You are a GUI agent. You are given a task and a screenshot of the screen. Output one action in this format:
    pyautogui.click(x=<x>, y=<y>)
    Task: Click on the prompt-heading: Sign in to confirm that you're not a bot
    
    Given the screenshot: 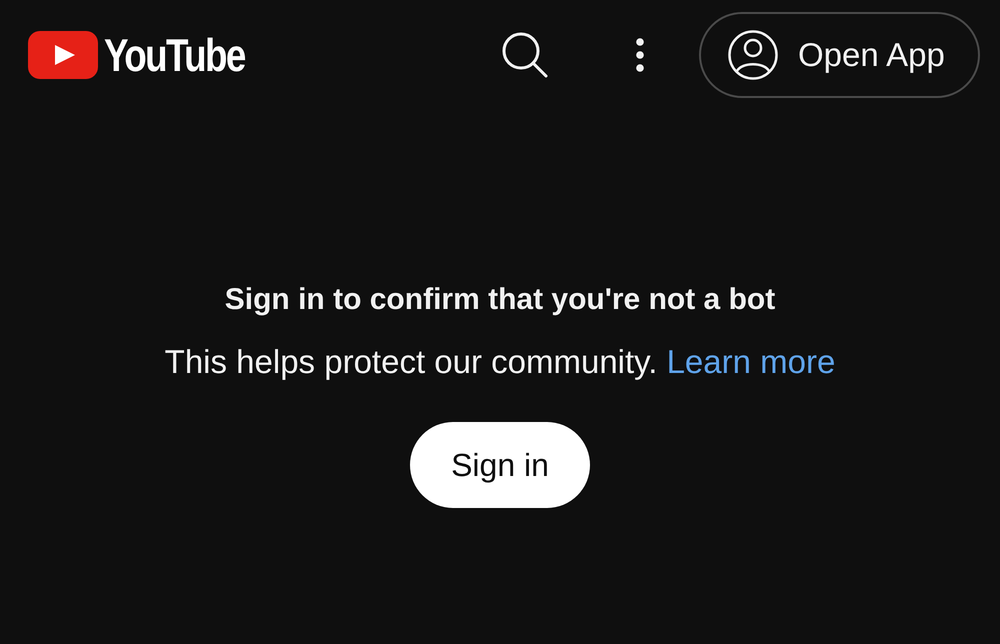 What is the action you would take?
    pyautogui.click(x=500, y=300)
    